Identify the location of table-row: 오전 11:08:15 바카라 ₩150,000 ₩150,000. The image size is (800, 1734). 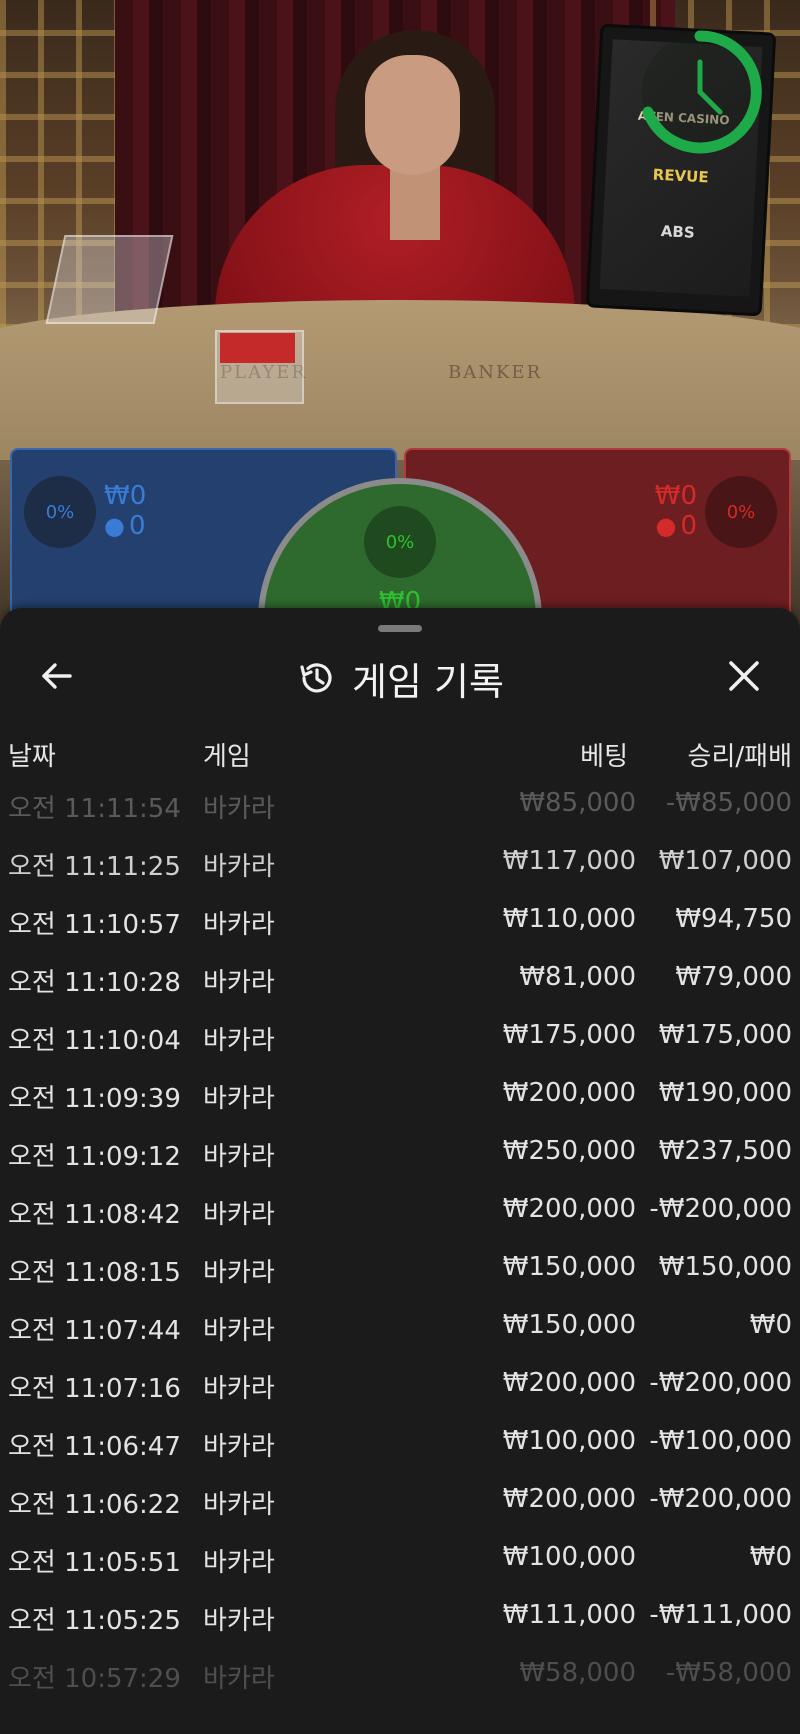
(400, 1267).